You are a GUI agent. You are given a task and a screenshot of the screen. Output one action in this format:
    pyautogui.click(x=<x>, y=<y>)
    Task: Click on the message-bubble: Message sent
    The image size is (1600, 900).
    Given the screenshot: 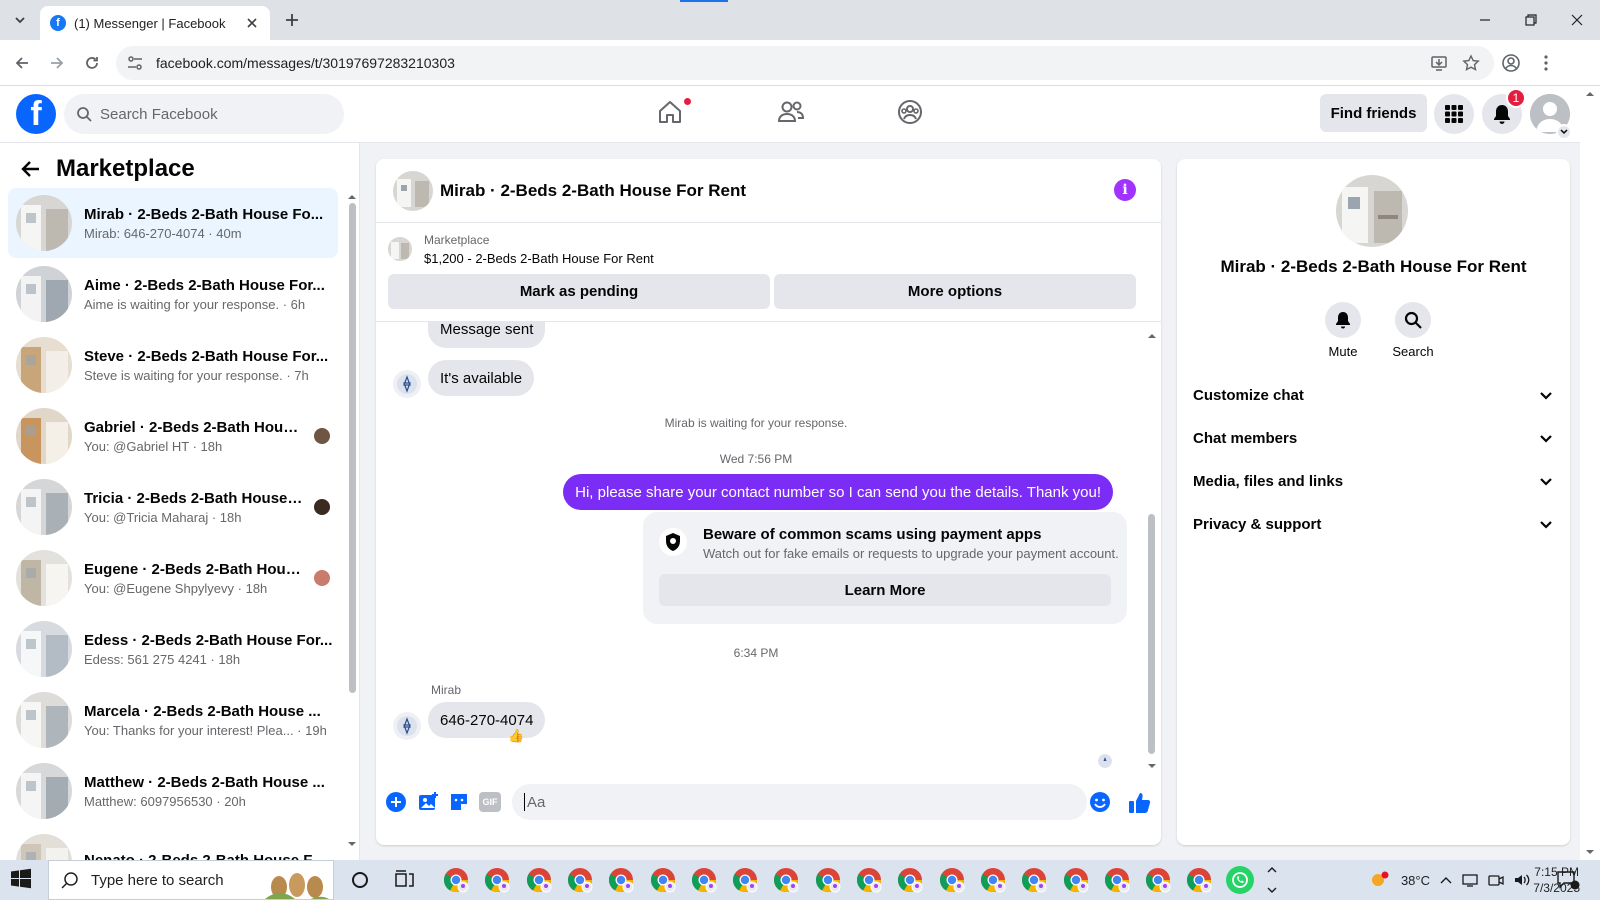 What is the action you would take?
    pyautogui.click(x=487, y=335)
    